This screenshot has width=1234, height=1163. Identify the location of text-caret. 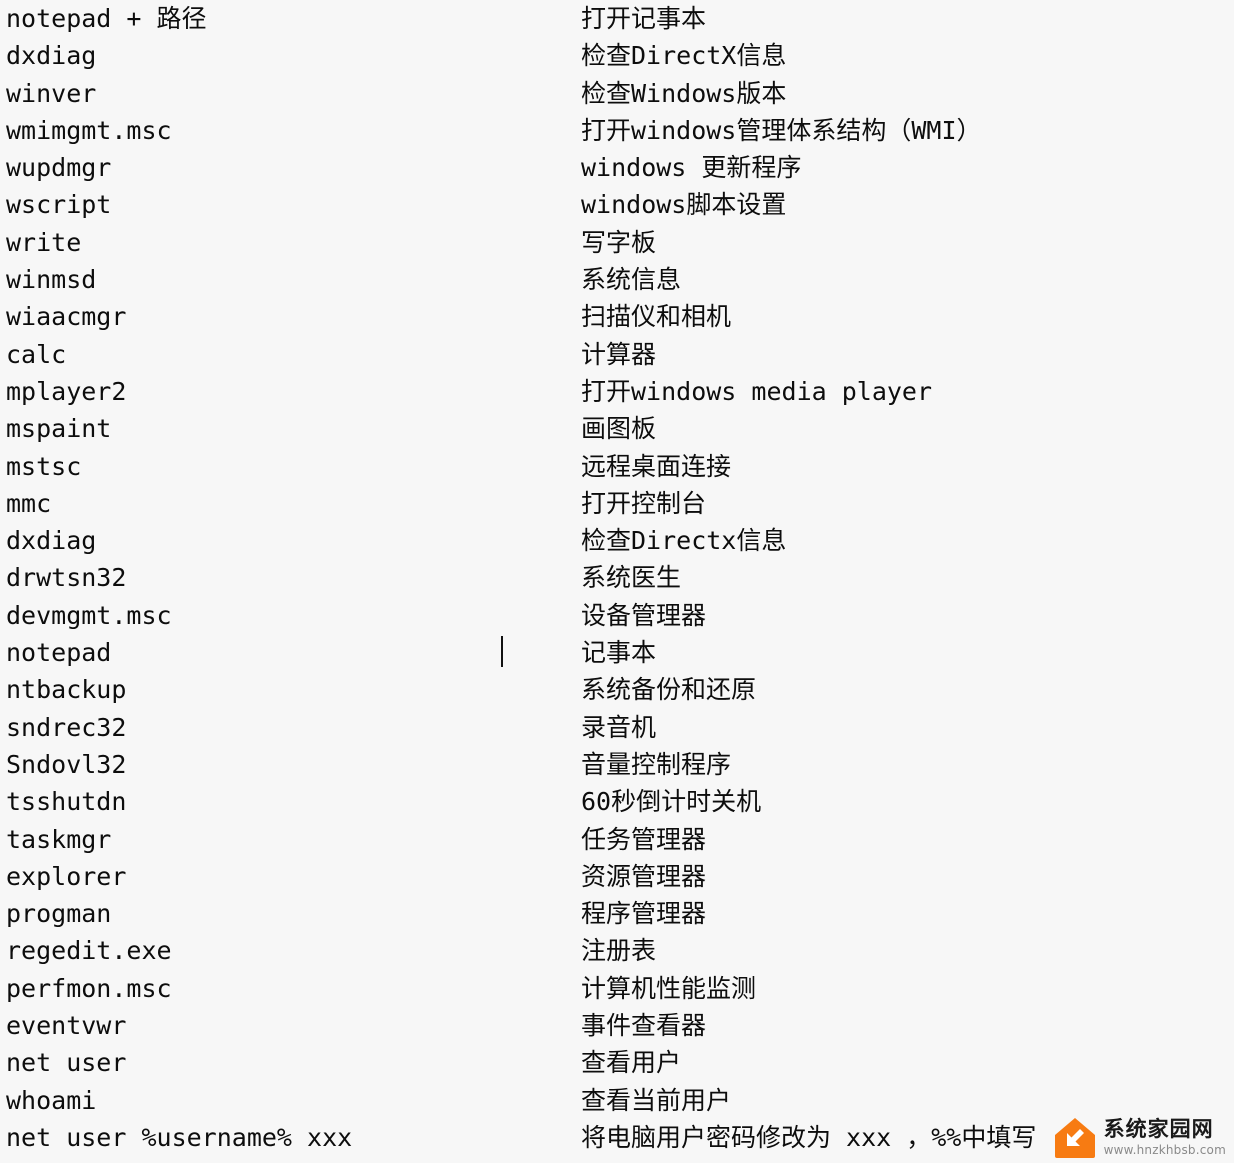
(502, 651).